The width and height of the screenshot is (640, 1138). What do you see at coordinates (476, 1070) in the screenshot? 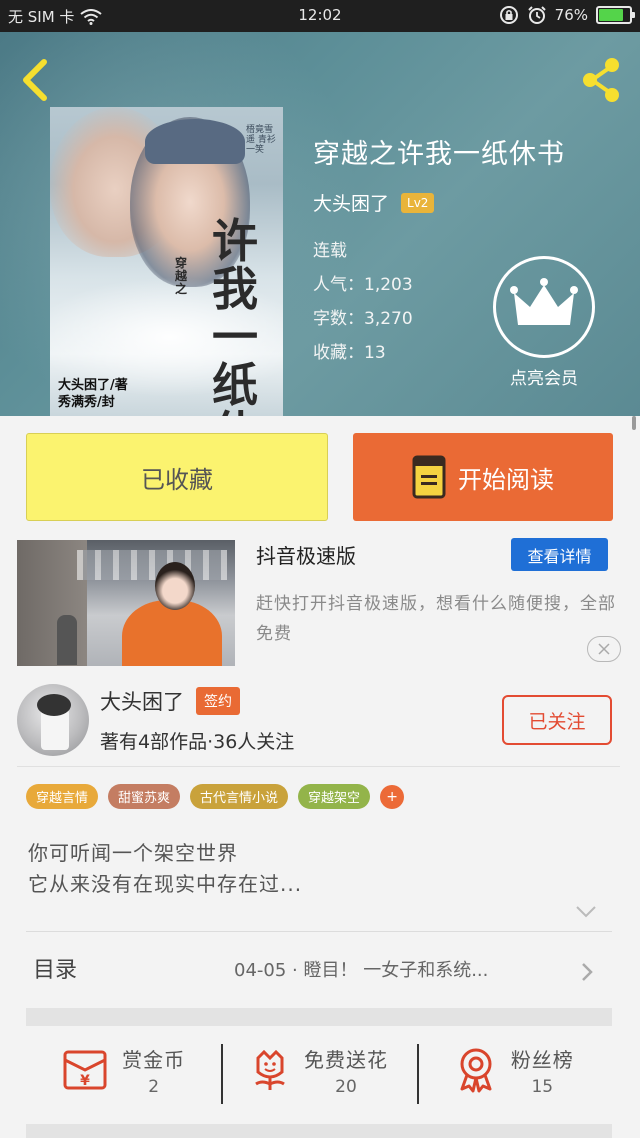
I see `medal-icon` at bounding box center [476, 1070].